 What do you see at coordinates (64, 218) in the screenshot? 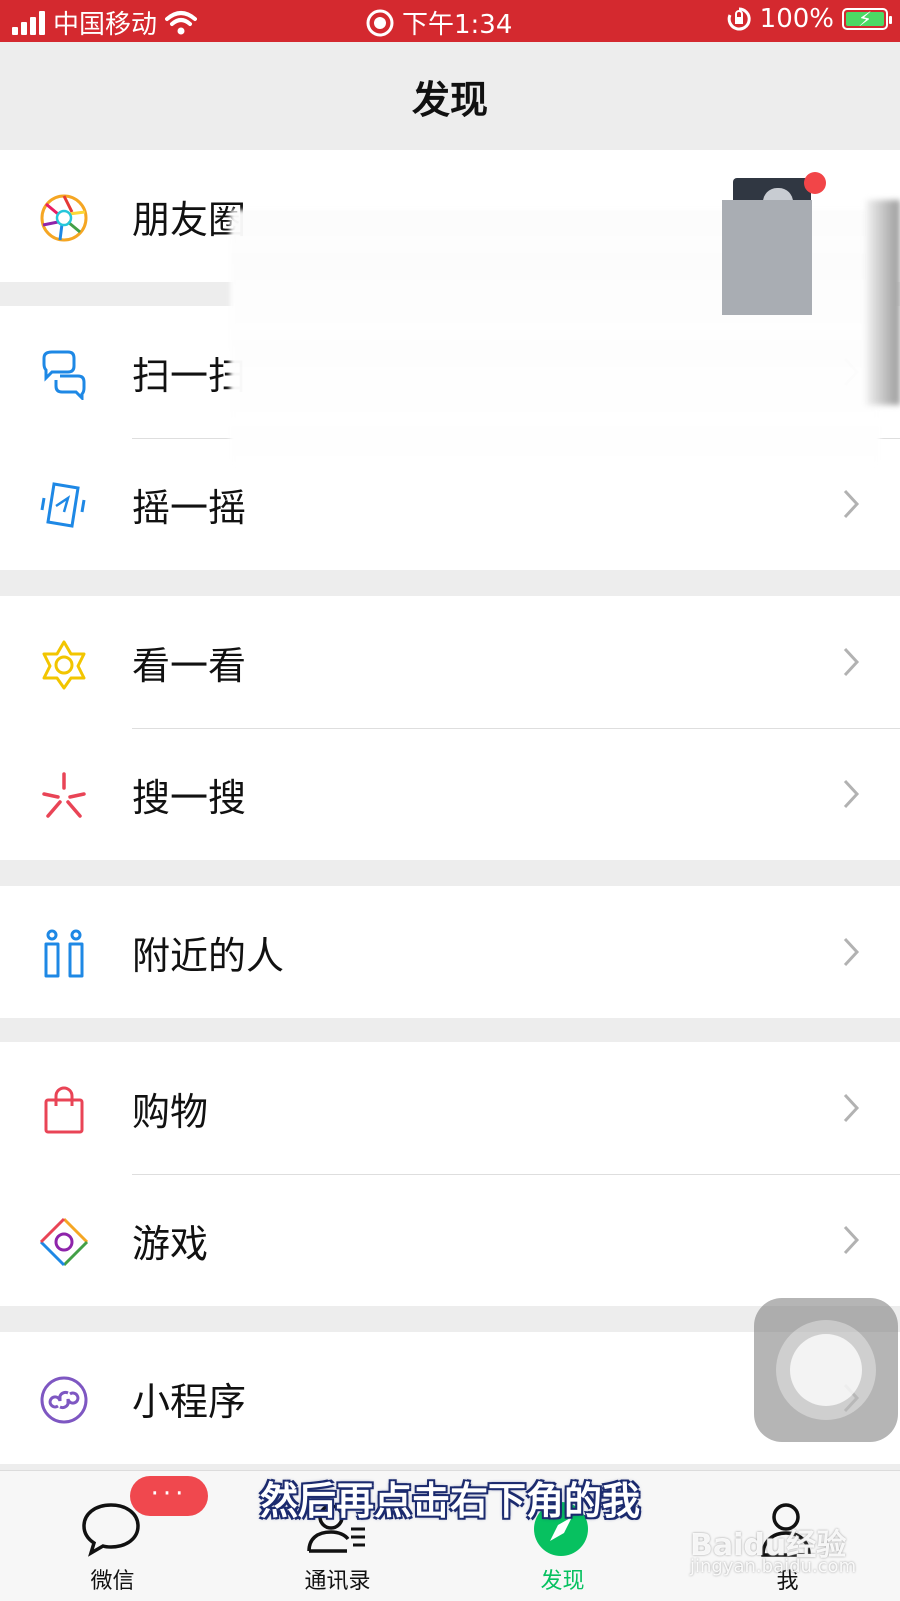
I see `aperture-icon` at bounding box center [64, 218].